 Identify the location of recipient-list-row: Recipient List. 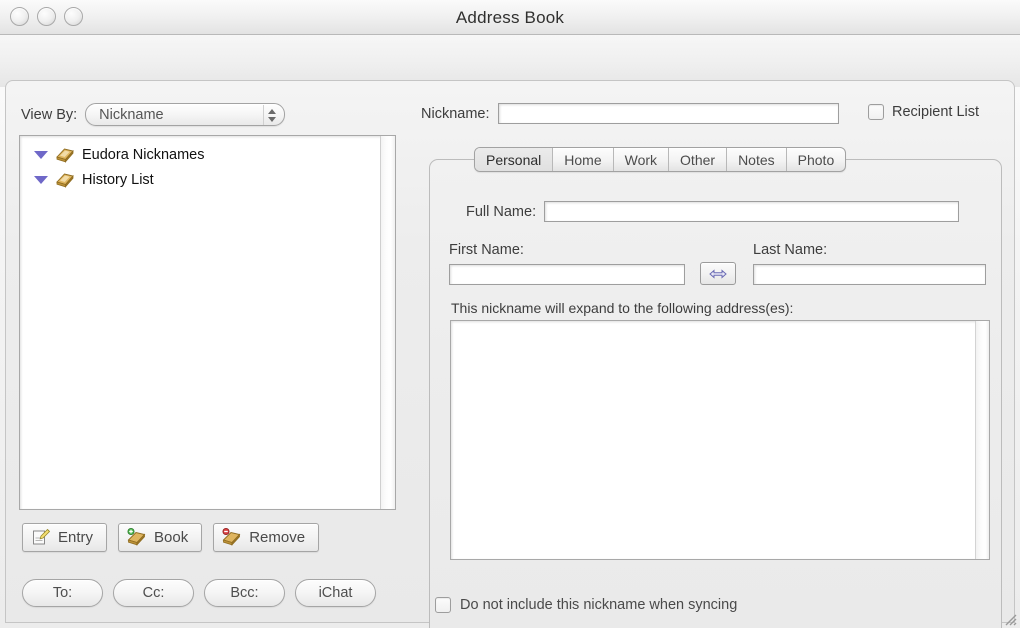
(923, 112).